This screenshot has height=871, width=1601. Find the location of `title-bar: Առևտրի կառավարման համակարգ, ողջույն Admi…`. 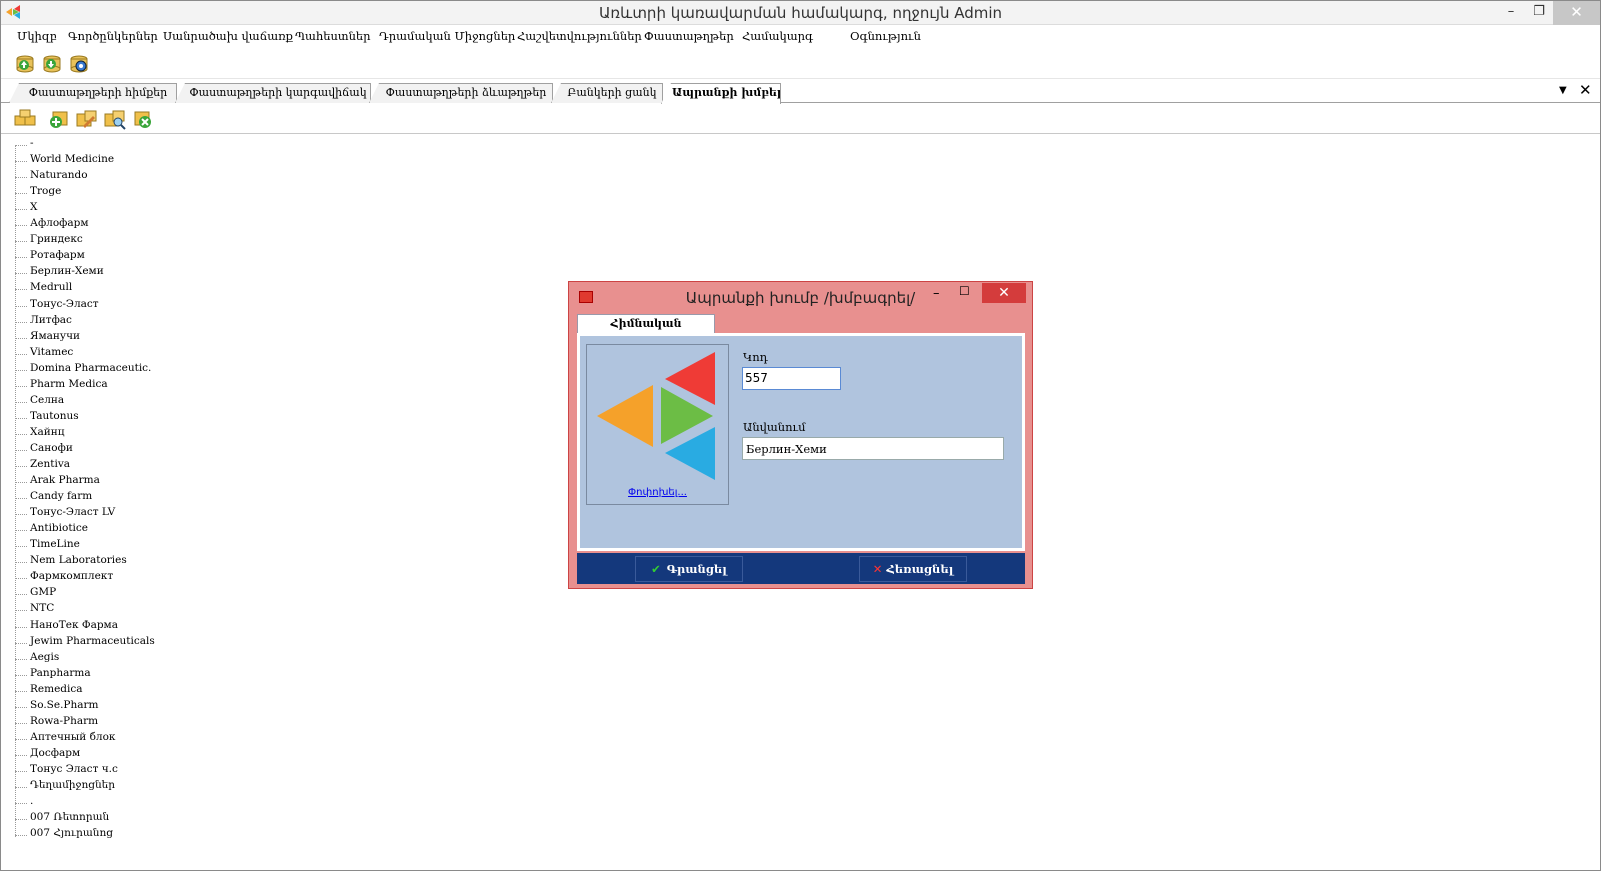

title-bar: Առևտրի կառավարման համակարգ, ողջույն Admi… is located at coordinates (800, 13).